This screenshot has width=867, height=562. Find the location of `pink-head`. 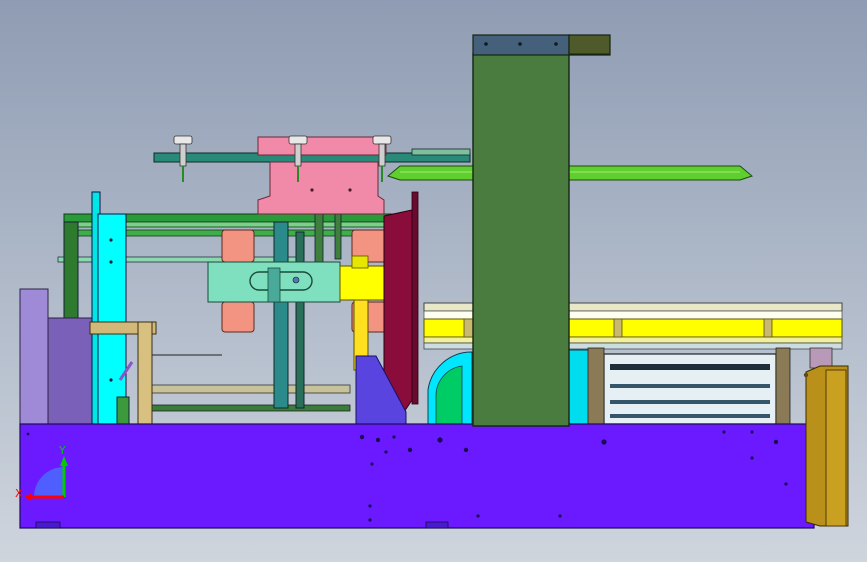

pink-head is located at coordinates (322, 175).